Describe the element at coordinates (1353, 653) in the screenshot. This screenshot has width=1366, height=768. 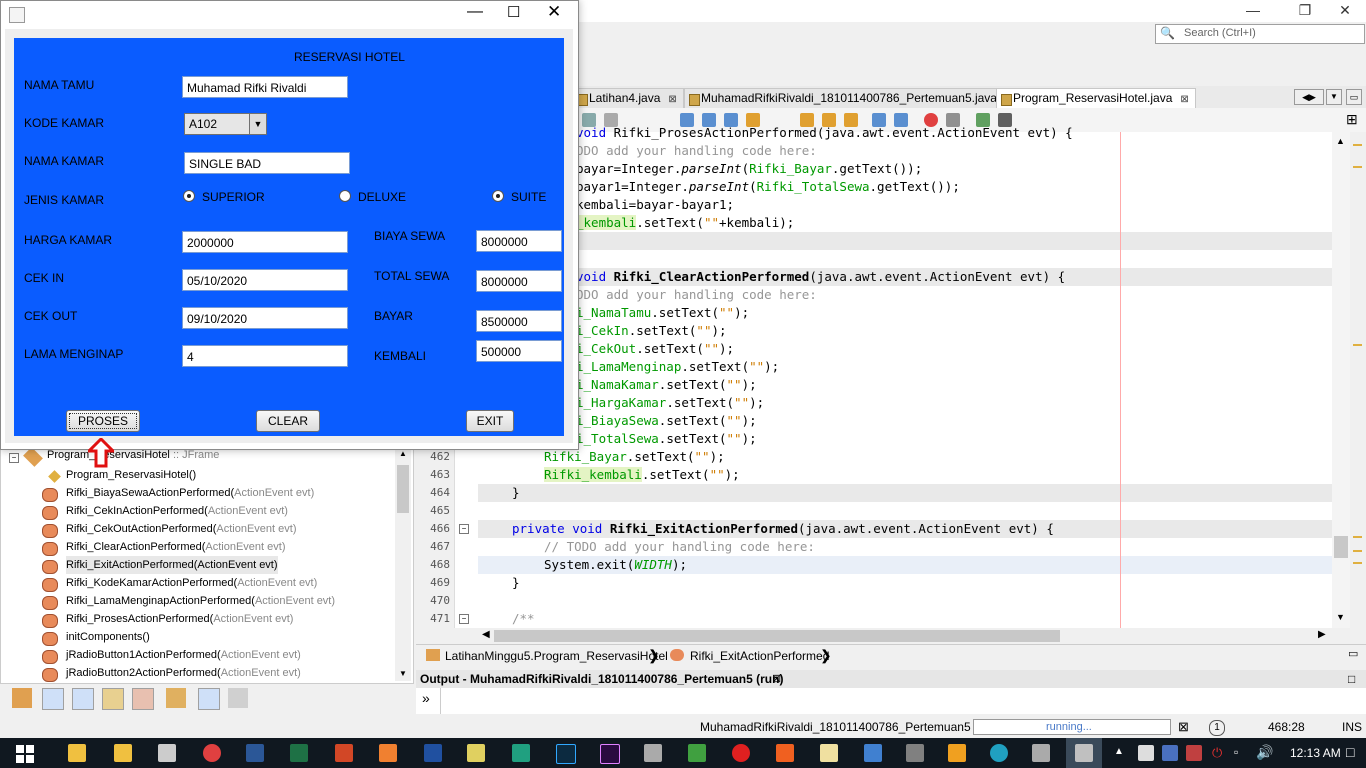
I see `restore-panel-icon: ▭` at that location.